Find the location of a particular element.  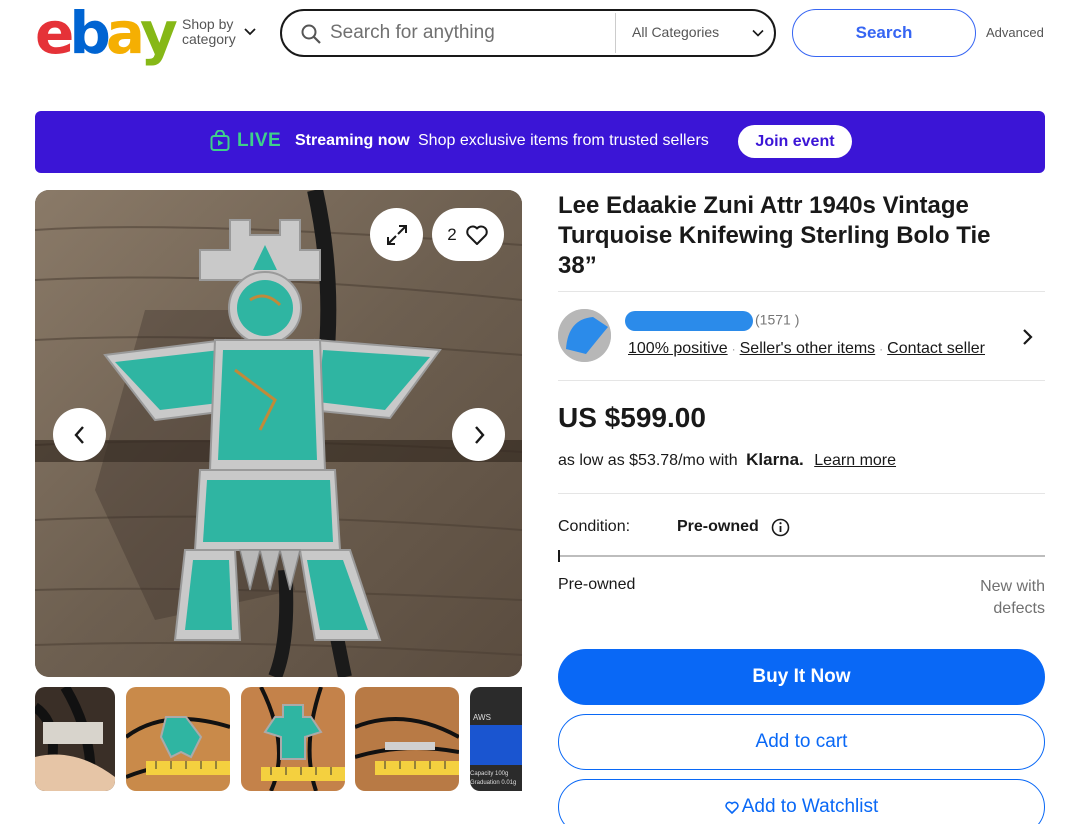

category-label: category is located at coordinates (209, 39).